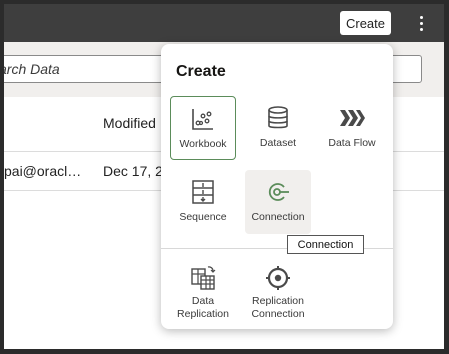 Image resolution: width=449 pixels, height=354 pixels. I want to click on column-header-modified: Modified, so click(129, 123).